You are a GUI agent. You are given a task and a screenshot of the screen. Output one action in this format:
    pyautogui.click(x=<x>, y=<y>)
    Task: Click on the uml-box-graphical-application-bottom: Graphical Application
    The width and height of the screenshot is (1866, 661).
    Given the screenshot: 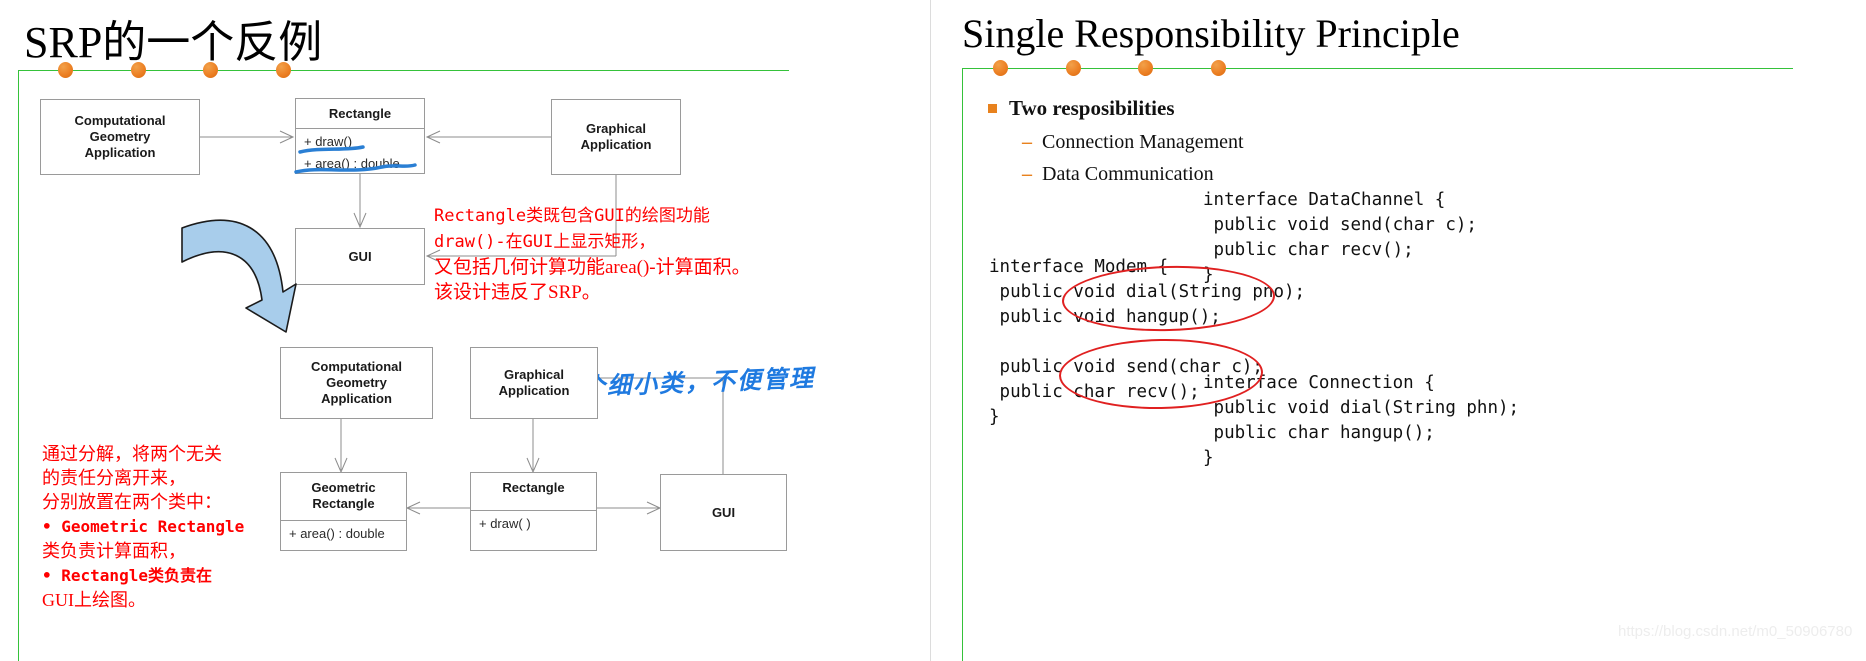 What is the action you would take?
    pyautogui.click(x=534, y=383)
    